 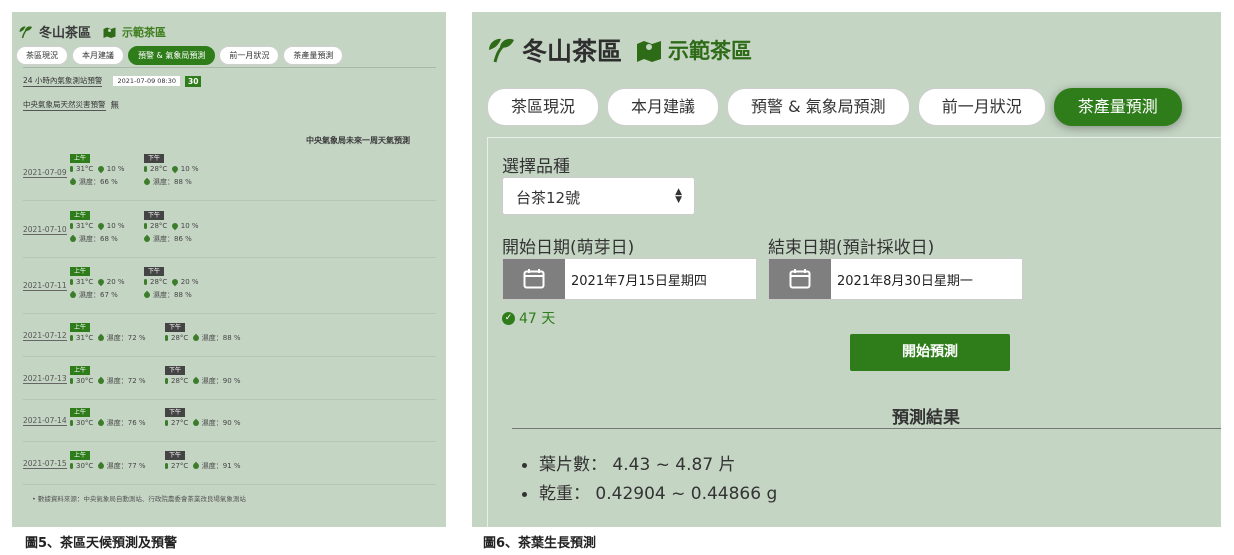 What do you see at coordinates (508, 318) in the screenshot?
I see `check-circle-icon: ✓` at bounding box center [508, 318].